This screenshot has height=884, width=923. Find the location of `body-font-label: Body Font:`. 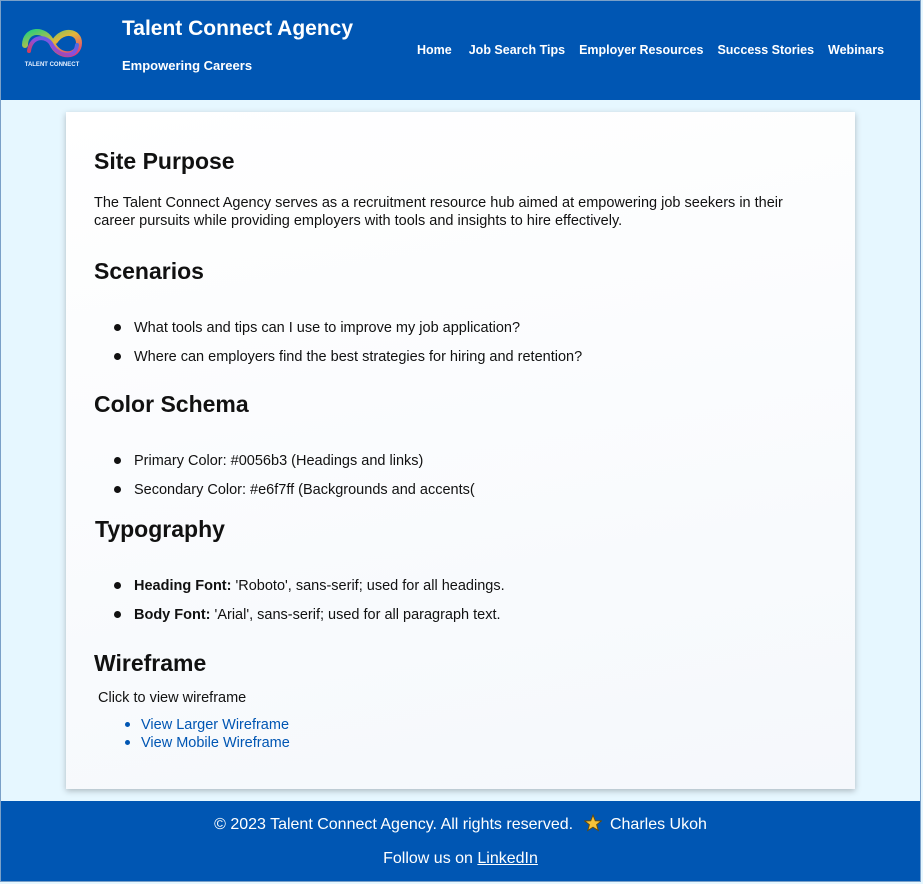

body-font-label: Body Font: is located at coordinates (172, 615).